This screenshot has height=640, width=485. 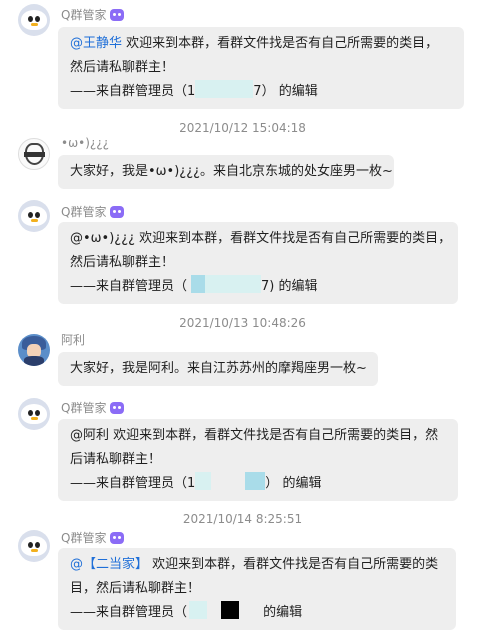 What do you see at coordinates (242, 323) in the screenshot?
I see `timestamp: 2021/10/13 10:48:26` at bounding box center [242, 323].